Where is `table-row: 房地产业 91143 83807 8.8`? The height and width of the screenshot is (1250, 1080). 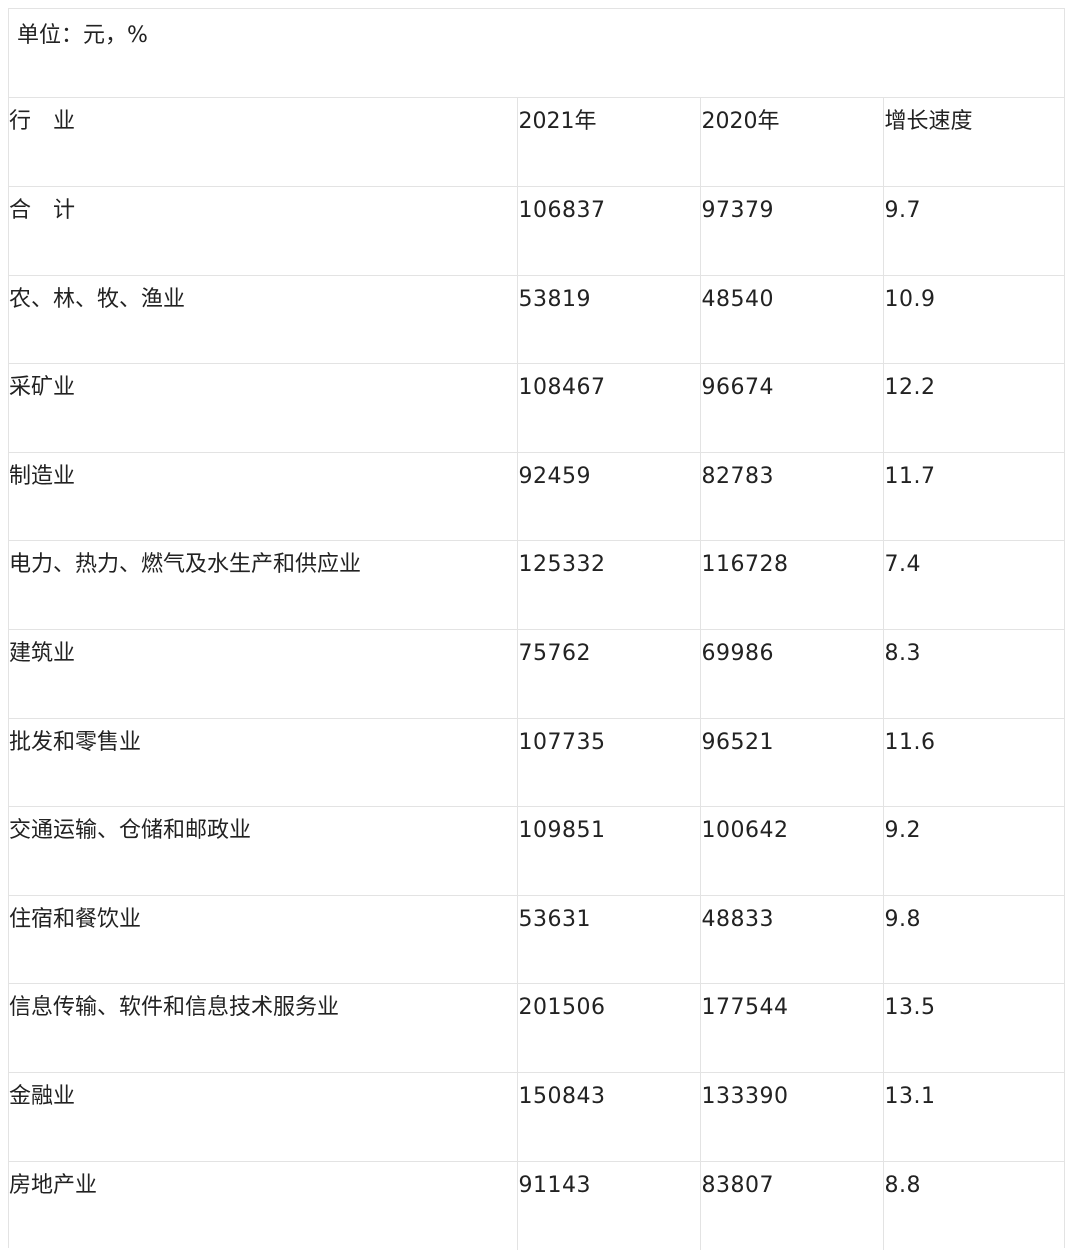
table-row: 房地产业 91143 83807 8.8 is located at coordinates (536, 1205).